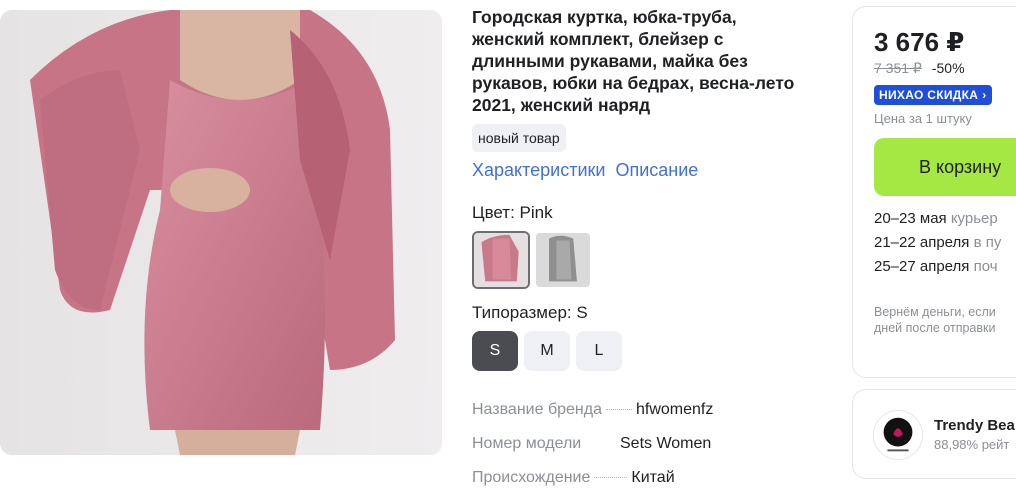  What do you see at coordinates (547, 351) in the screenshot?
I see `size-option-m: M` at bounding box center [547, 351].